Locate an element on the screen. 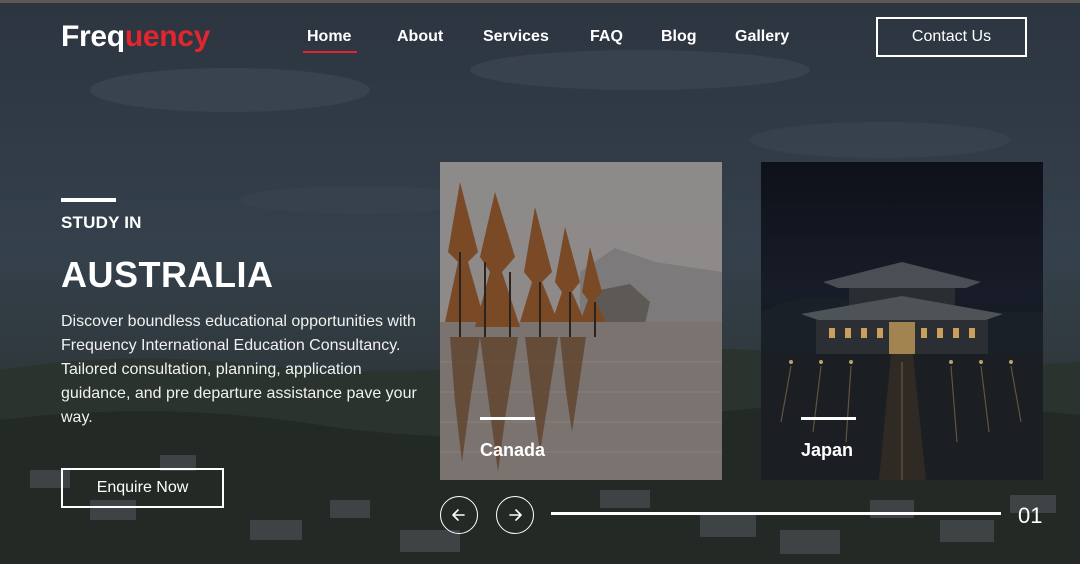 The height and width of the screenshot is (564, 1080). japan-temple-image is located at coordinates (902, 321).